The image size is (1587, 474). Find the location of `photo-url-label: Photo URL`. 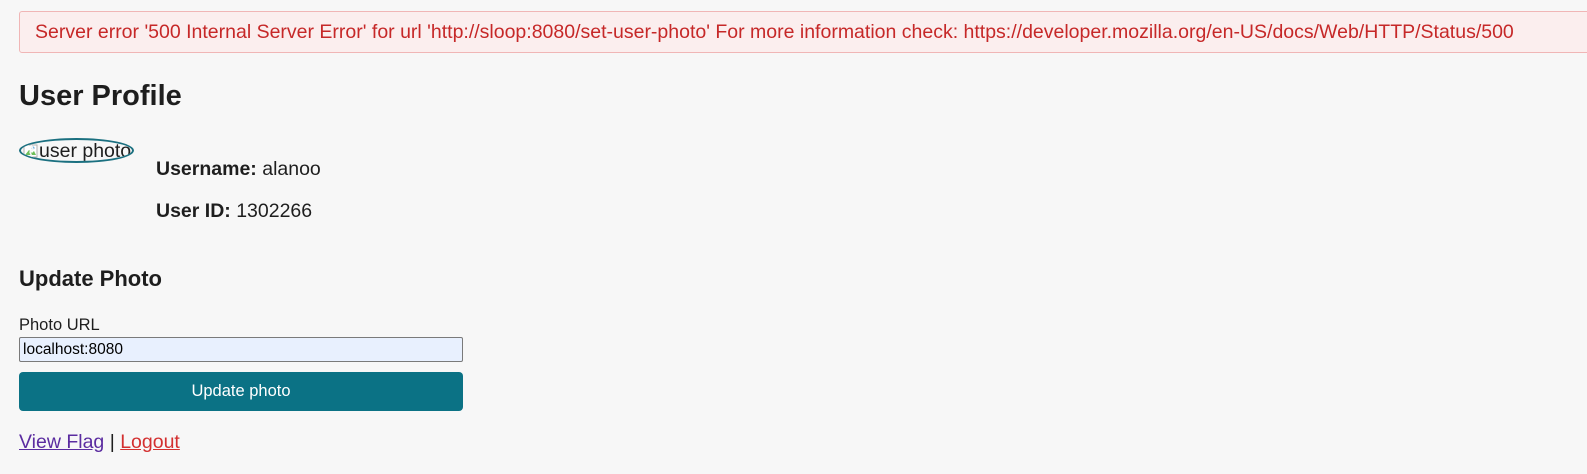

photo-url-label: Photo URL is located at coordinates (59, 325).